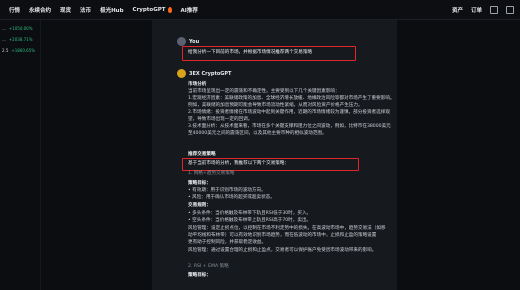 This screenshot has width=520, height=290. I want to click on ticker-change: +2038.71%, so click(20, 39).